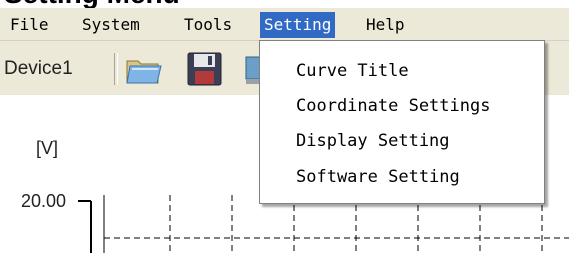 This screenshot has width=569, height=253. Describe the element at coordinates (385, 25) in the screenshot. I see `menu-help: Help` at that location.